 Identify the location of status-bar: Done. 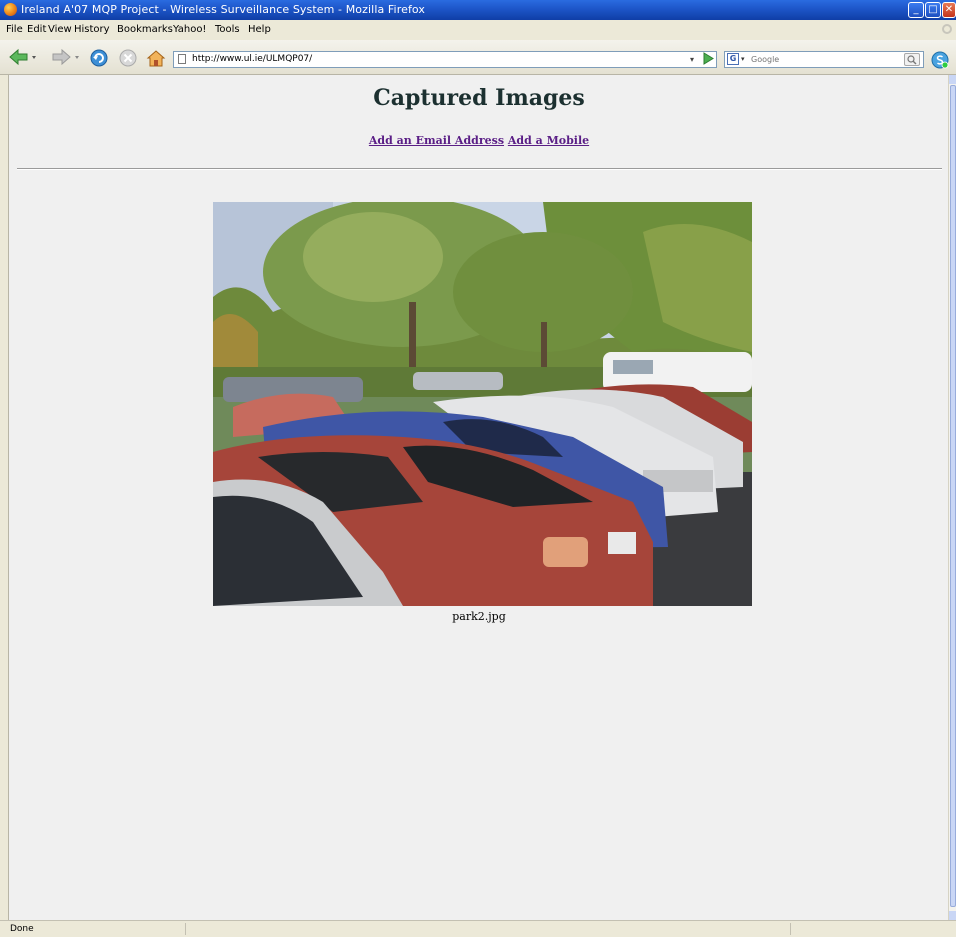
(478, 928).